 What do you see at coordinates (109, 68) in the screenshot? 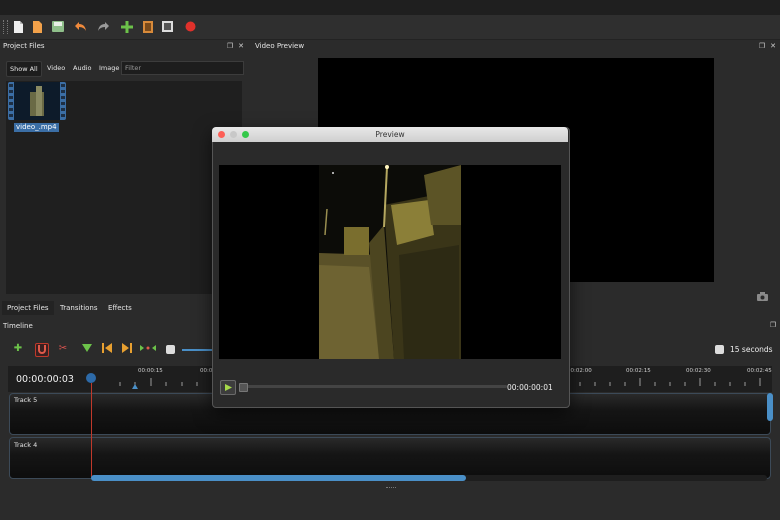
I see `filter-image: Image` at bounding box center [109, 68].